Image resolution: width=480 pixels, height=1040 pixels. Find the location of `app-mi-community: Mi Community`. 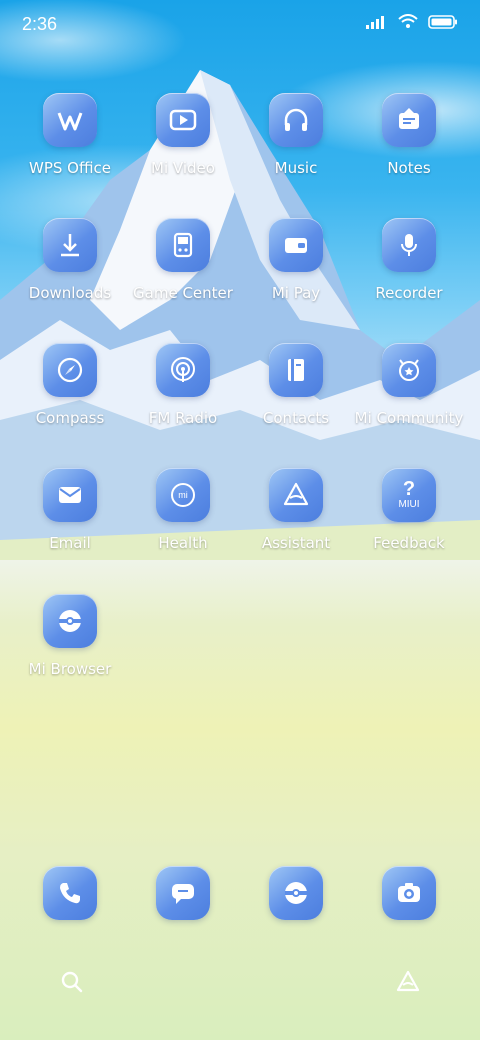

app-mi-community: Mi Community is located at coordinates (409, 385).